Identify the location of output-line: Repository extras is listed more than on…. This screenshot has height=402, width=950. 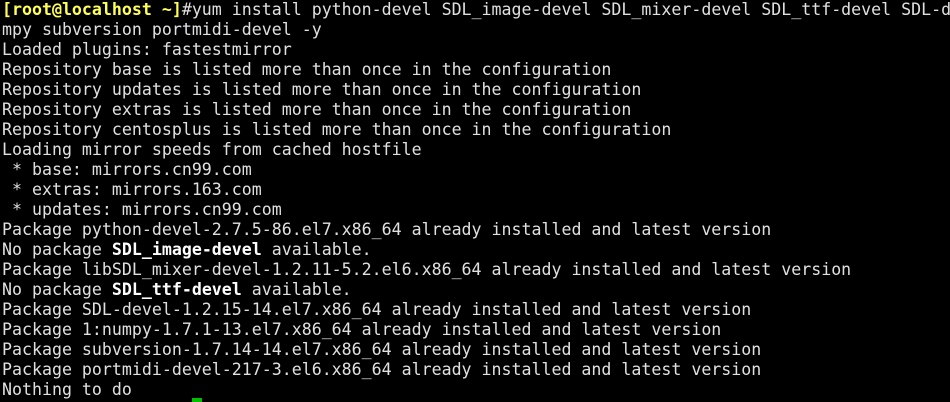
(317, 109).